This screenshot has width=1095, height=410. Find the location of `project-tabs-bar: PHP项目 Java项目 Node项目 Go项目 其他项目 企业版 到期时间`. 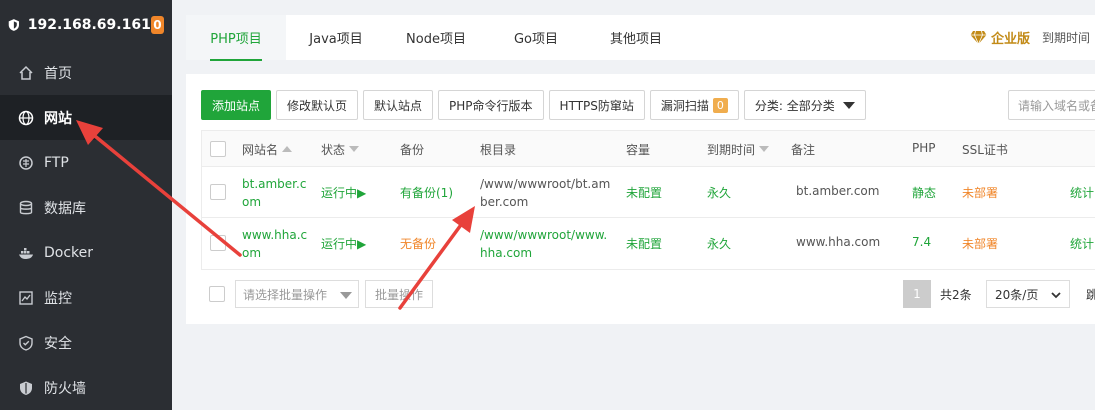

project-tabs-bar: PHP项目 Java项目 Node项目 Go项目 其他项目 企业版 到期时间 is located at coordinates (640, 38).